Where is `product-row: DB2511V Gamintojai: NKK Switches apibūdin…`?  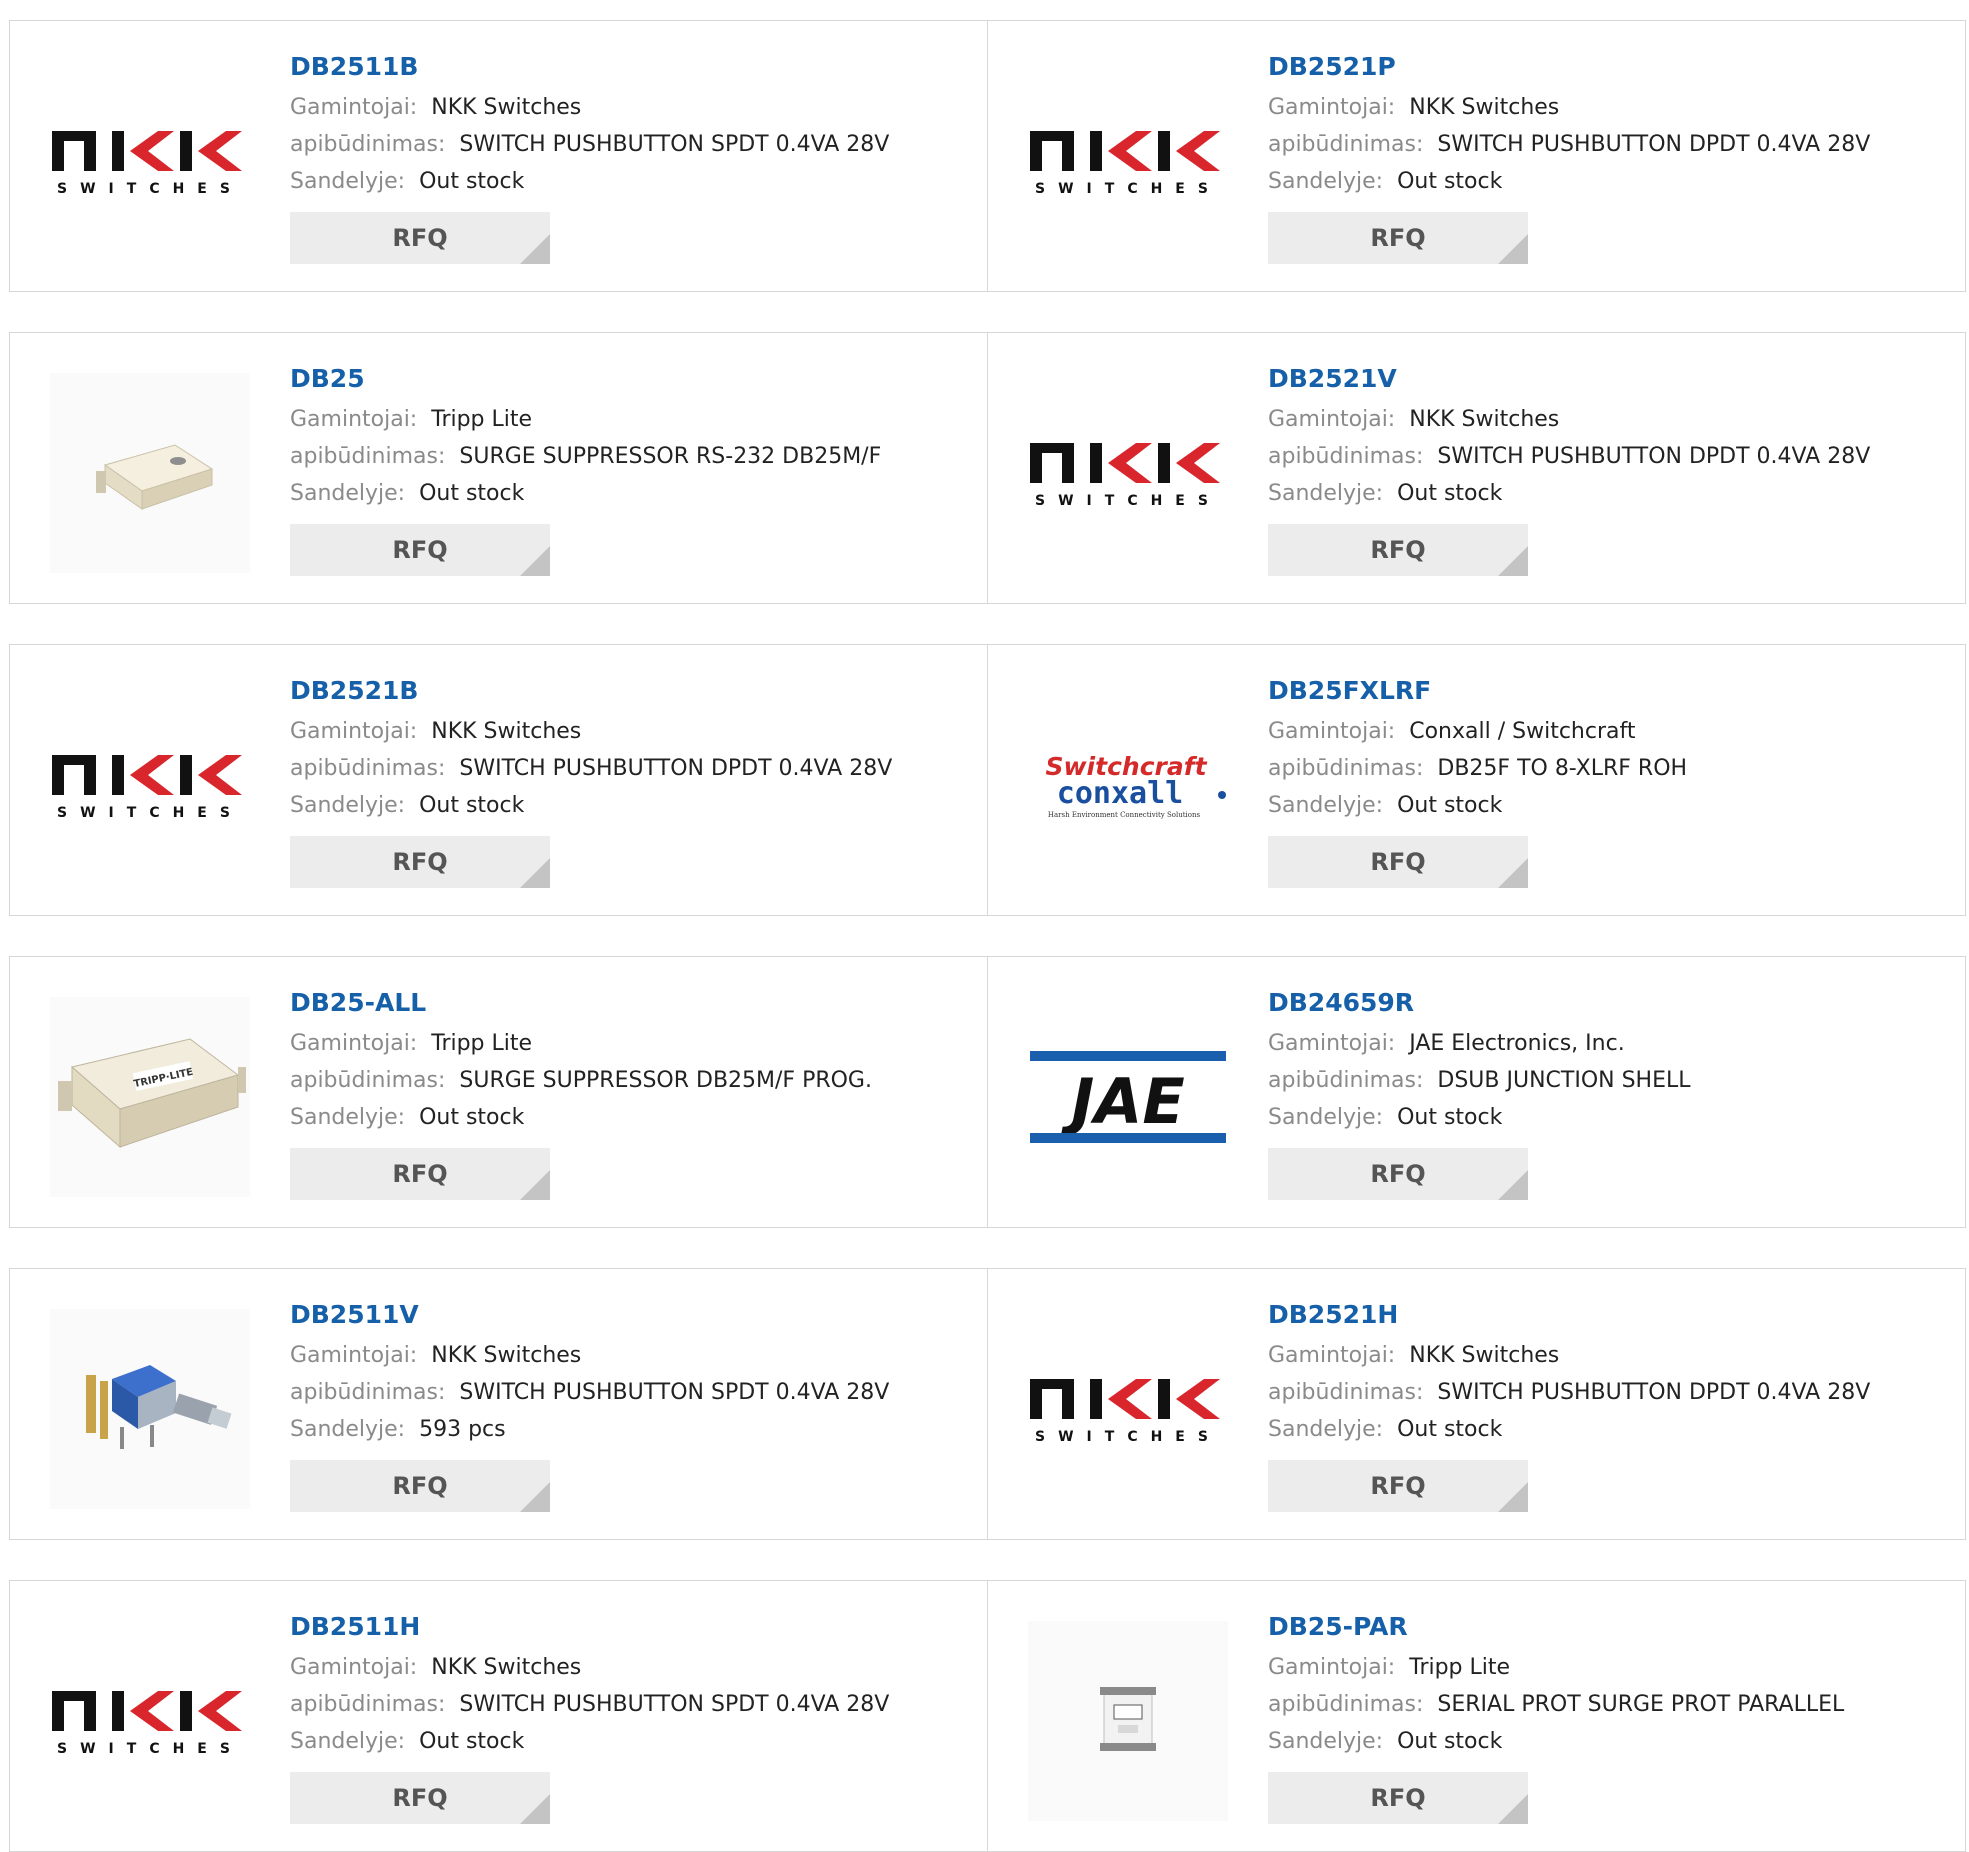
product-row: DB2511V Gamintojai: NKK Switches apibūdin… is located at coordinates (987, 1404).